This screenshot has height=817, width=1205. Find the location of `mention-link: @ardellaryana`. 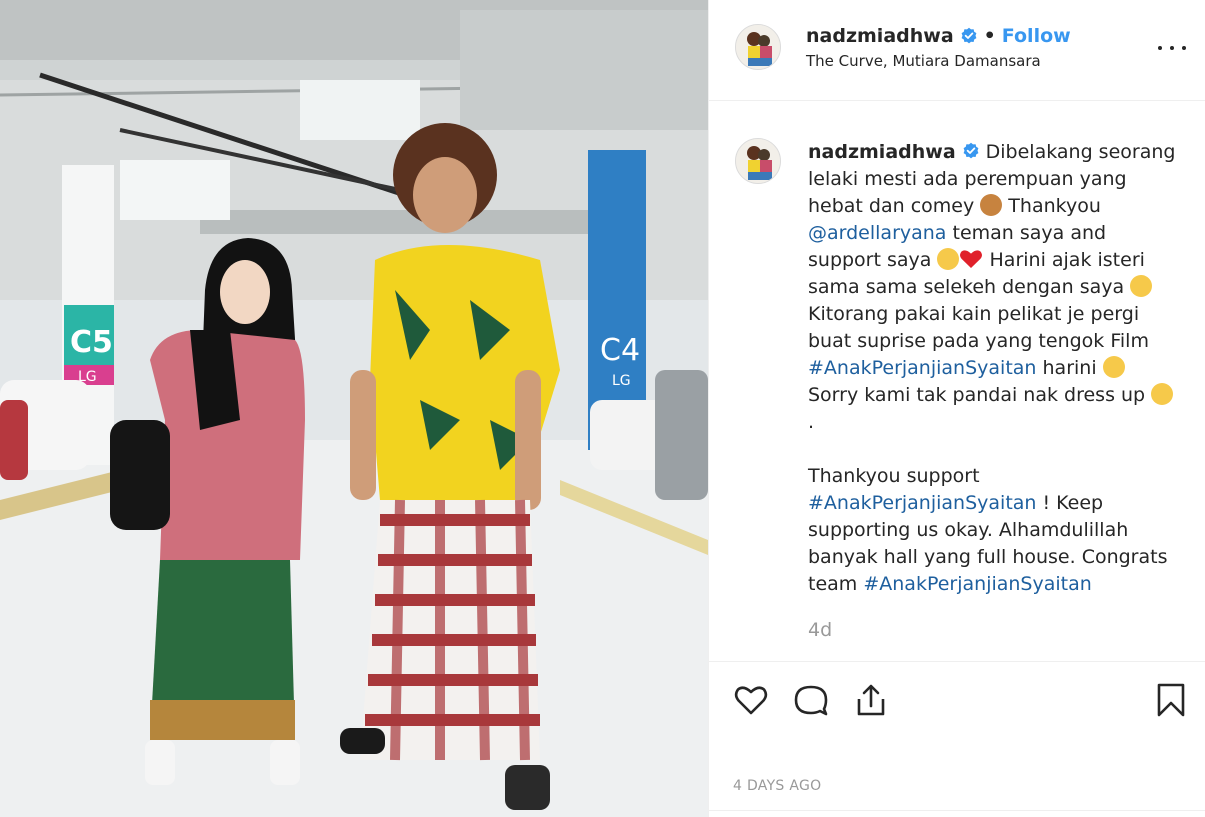

mention-link: @ardellaryana is located at coordinates (877, 233).